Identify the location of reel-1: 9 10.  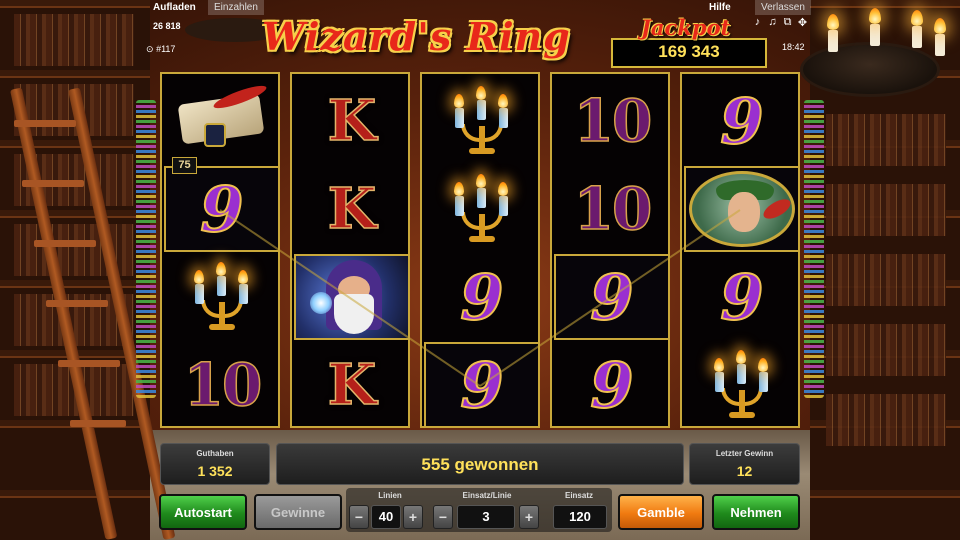
(220, 250).